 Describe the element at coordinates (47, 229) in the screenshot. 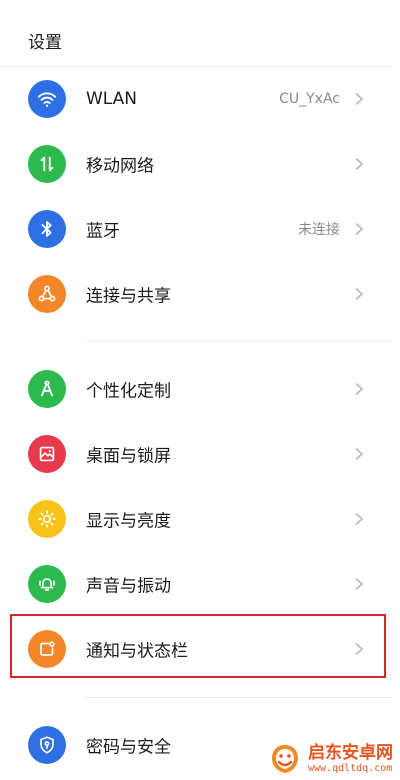

I see `bluetooth-icon` at that location.